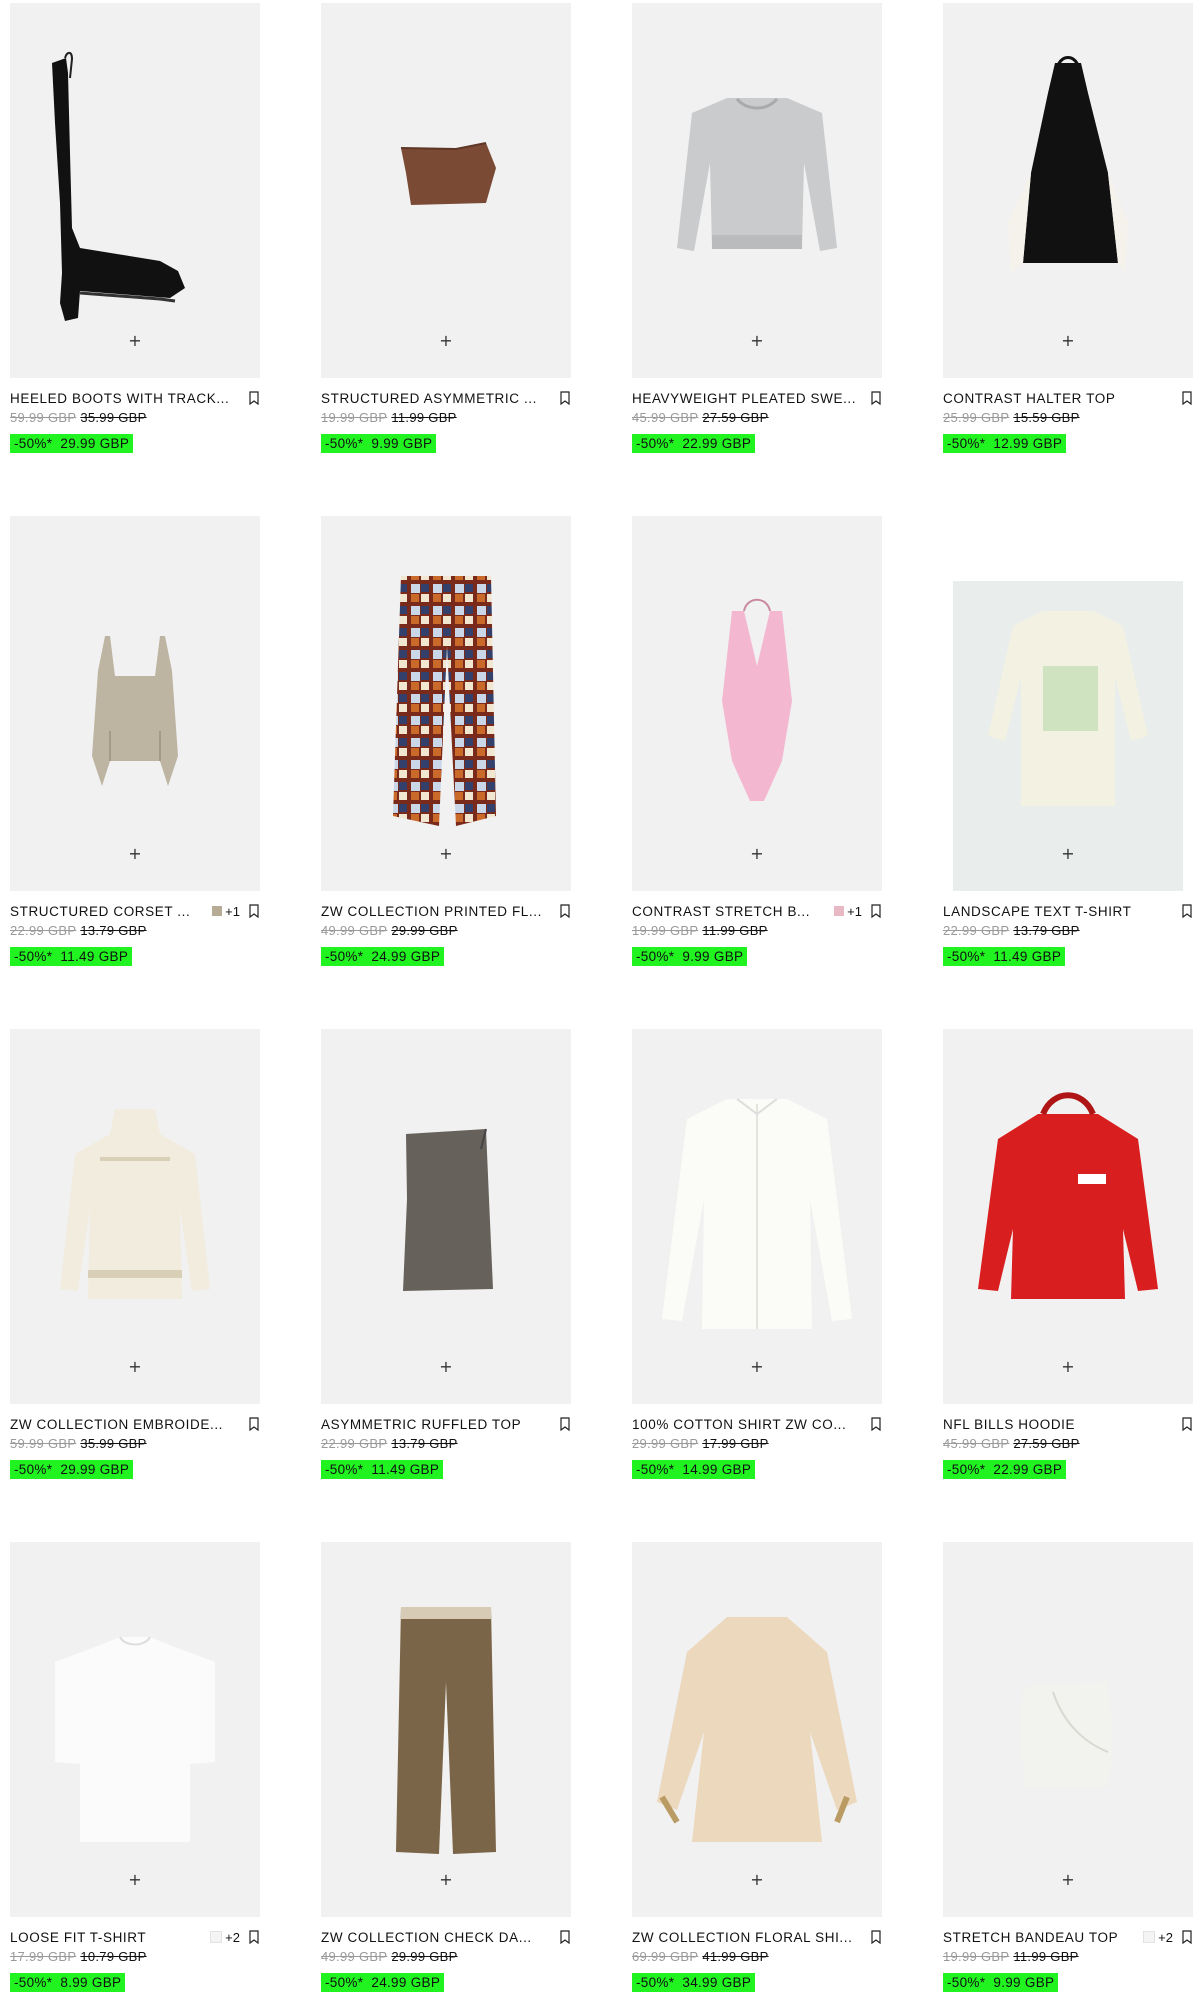  Describe the element at coordinates (1058, 398) in the screenshot. I see `product-name: CONTRAST HALTER TOP` at that location.